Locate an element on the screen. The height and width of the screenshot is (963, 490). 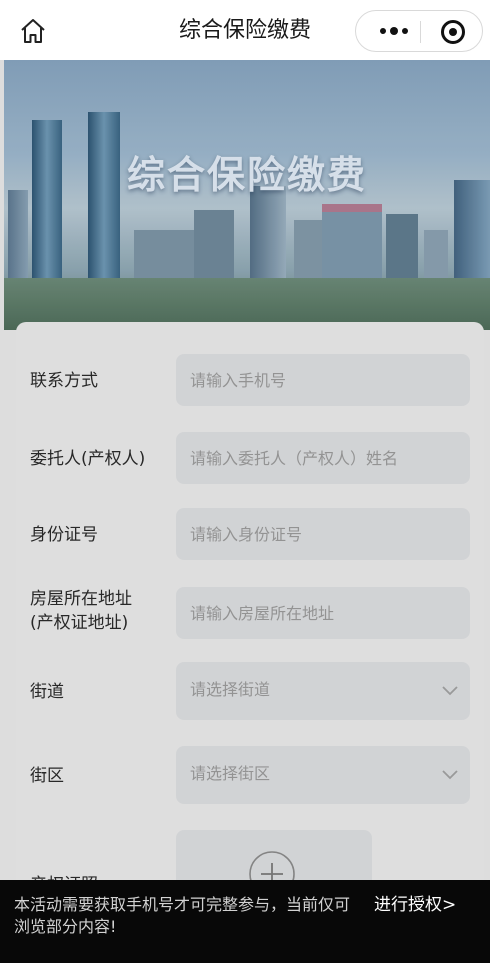
phone-input is located at coordinates (323, 380).